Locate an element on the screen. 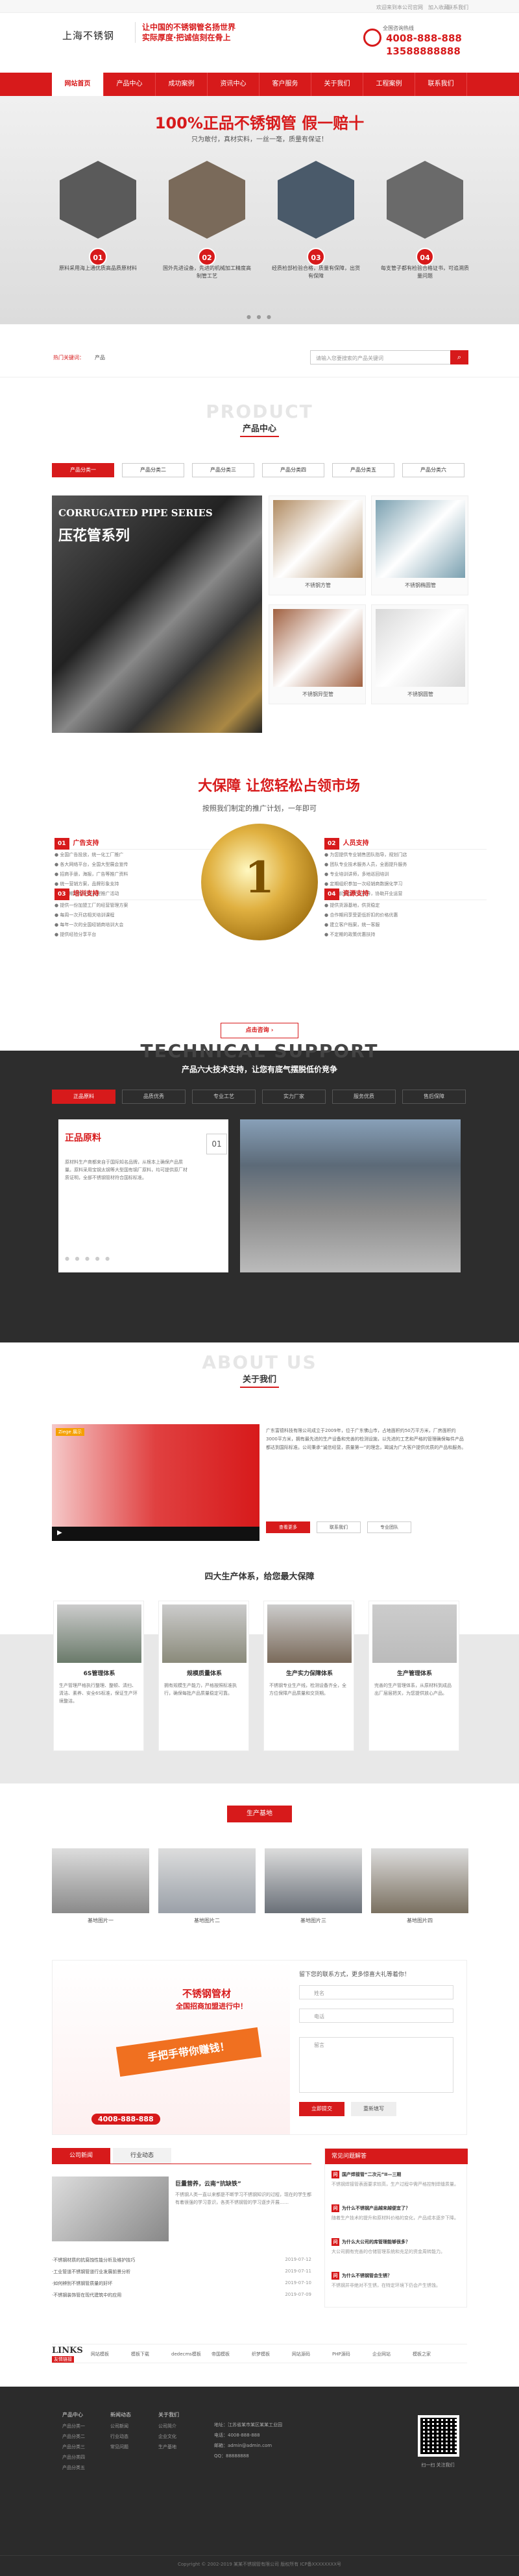 The image size is (519, 2576). friend-link: PHP源码 is located at coordinates (341, 2354).